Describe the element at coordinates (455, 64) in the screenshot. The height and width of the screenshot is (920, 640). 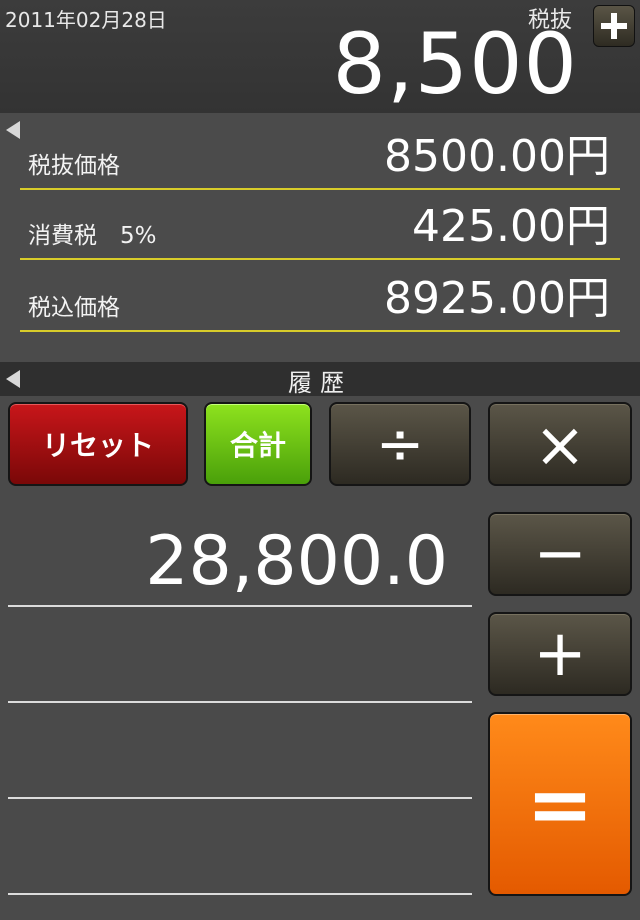
I see `main-display: 8,500` at that location.